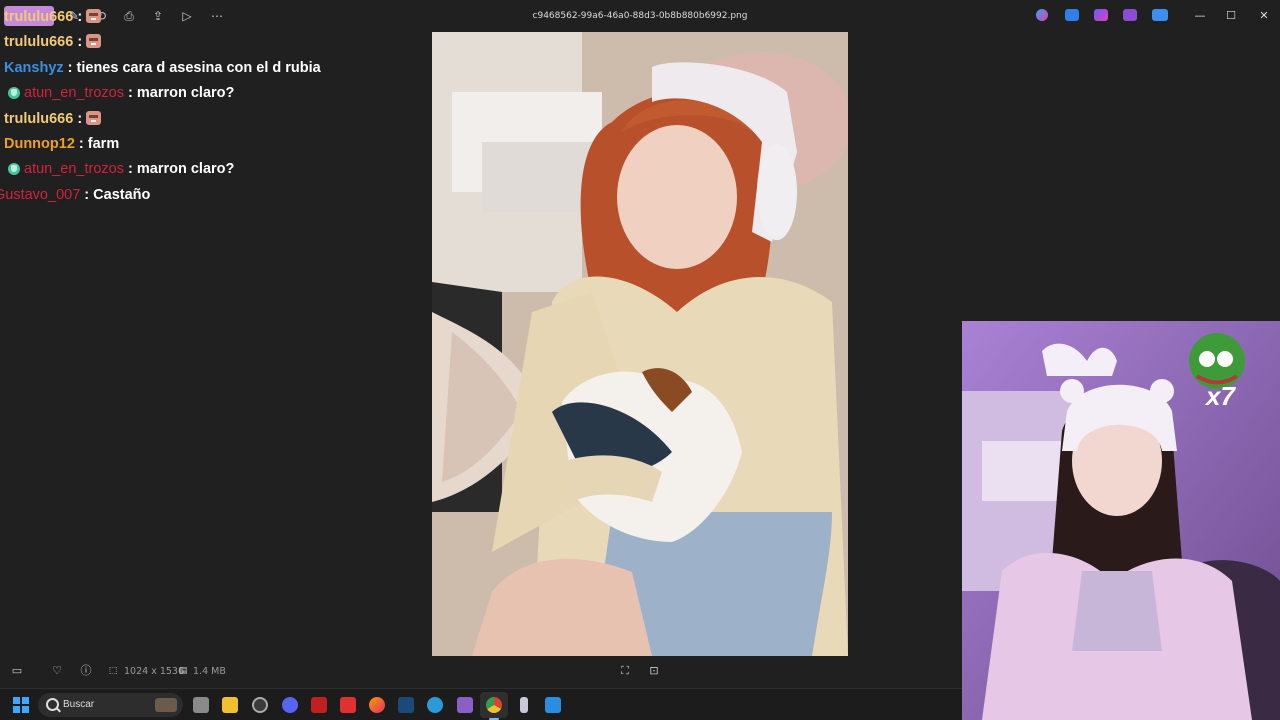  Describe the element at coordinates (348, 705) in the screenshot. I see `media-app-icon` at that location.